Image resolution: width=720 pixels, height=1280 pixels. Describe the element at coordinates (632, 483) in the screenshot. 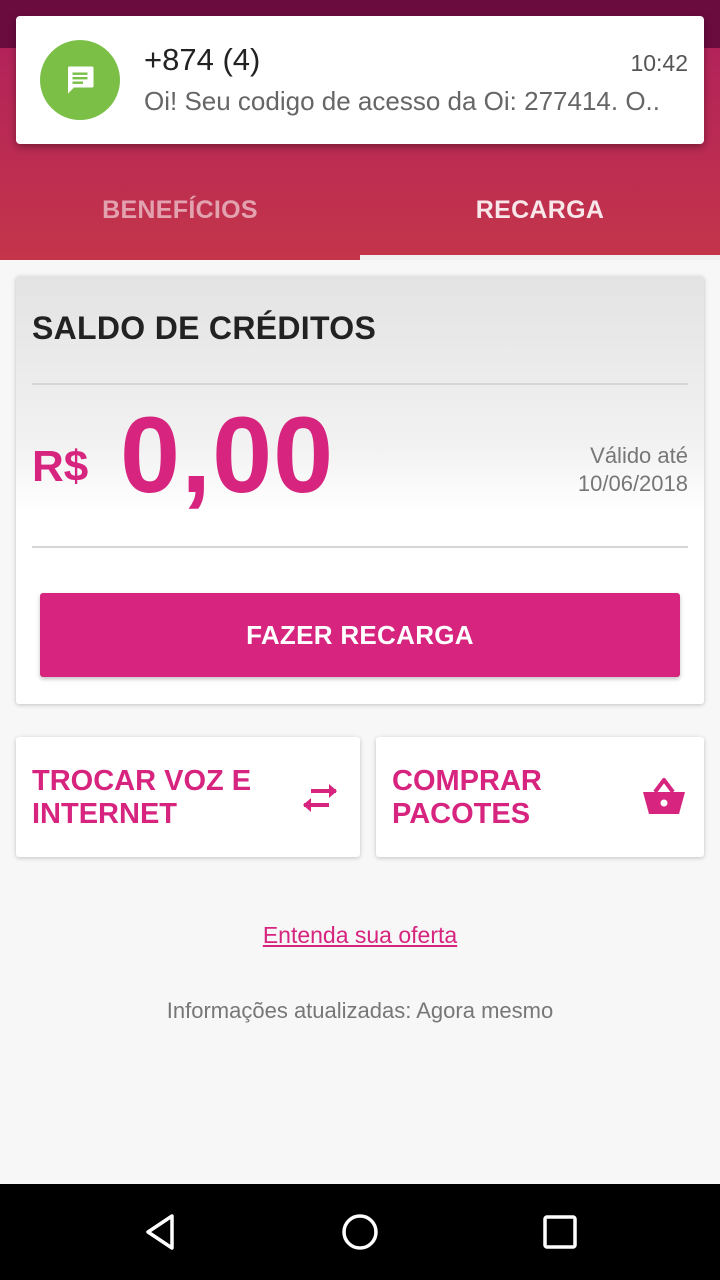

I see `validity-date: 10/06/2018` at that location.